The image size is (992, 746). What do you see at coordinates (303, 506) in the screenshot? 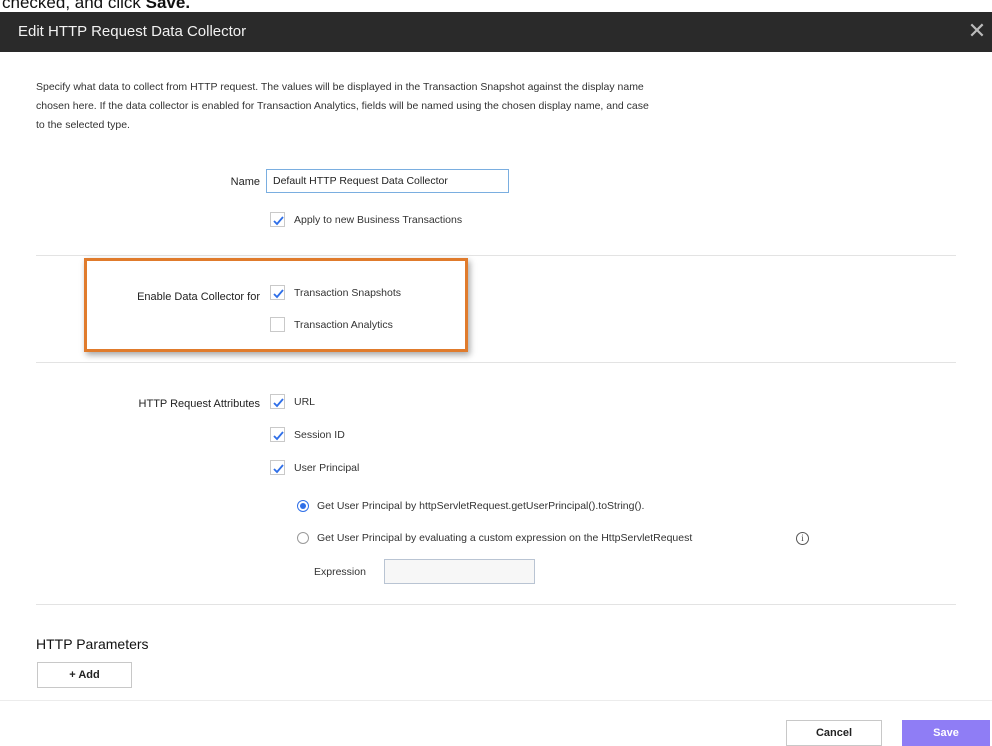
I see `principal-tostring-radio` at bounding box center [303, 506].